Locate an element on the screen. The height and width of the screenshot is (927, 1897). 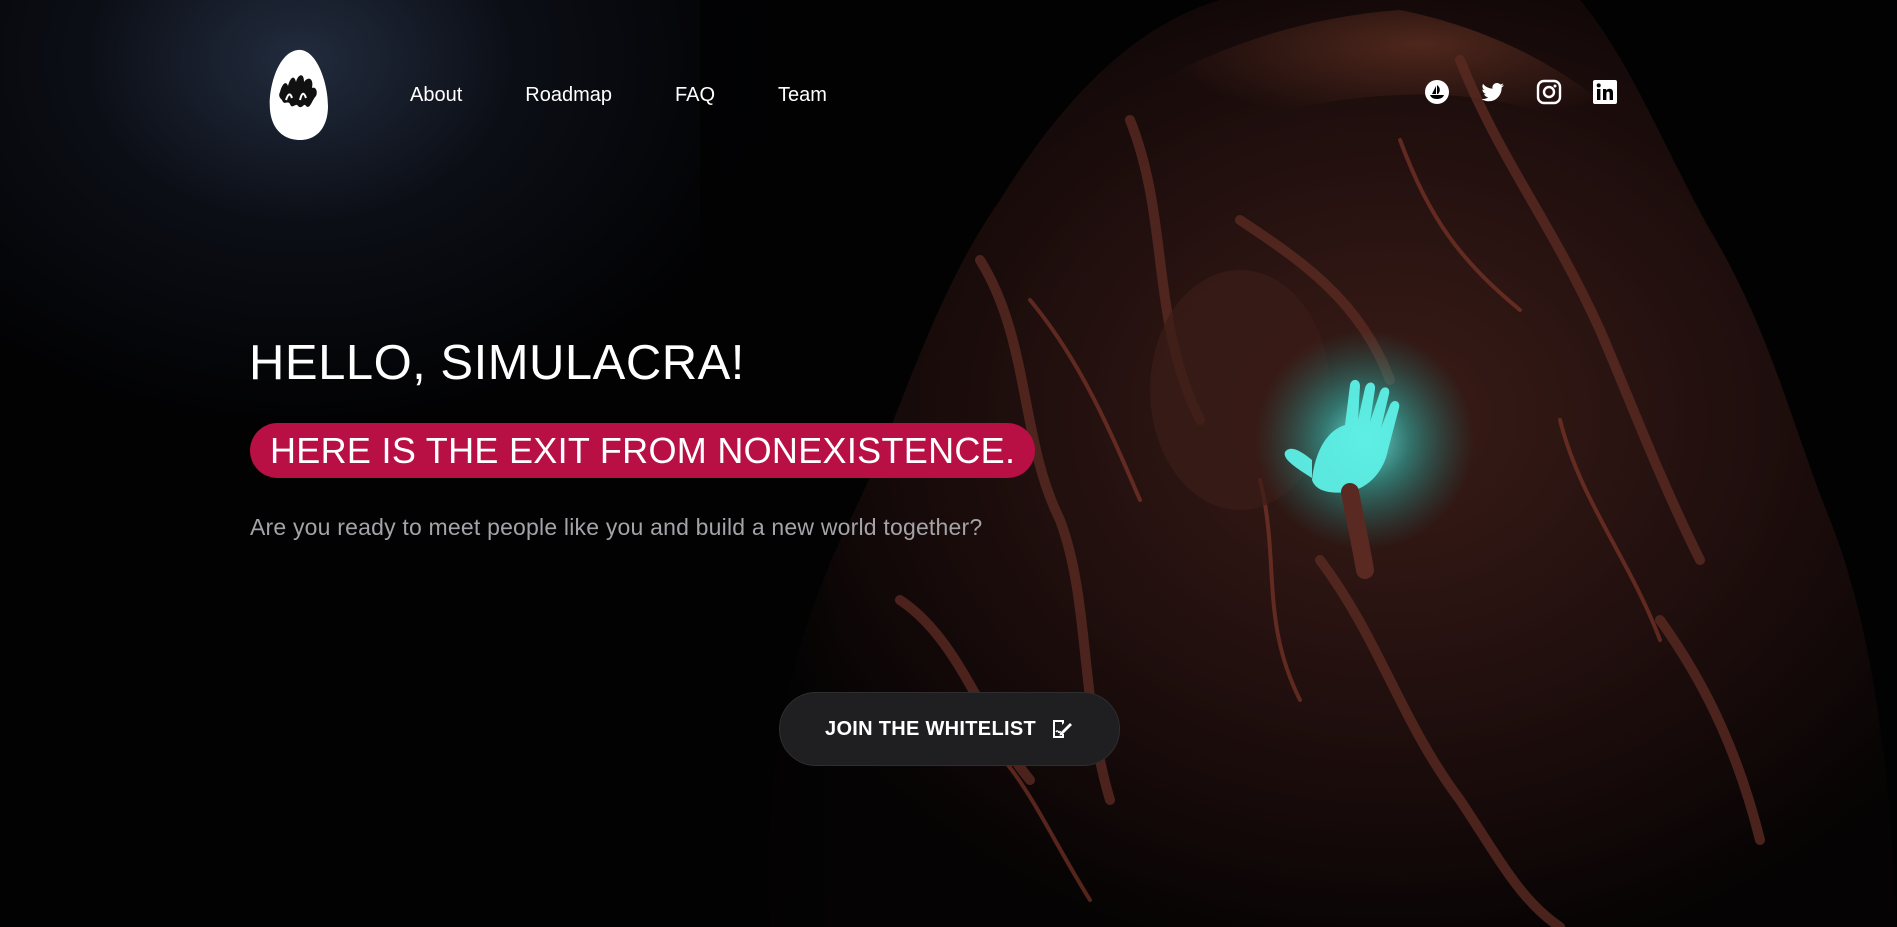
nav-roadmap-link: Roadmap is located at coordinates (568, 95).